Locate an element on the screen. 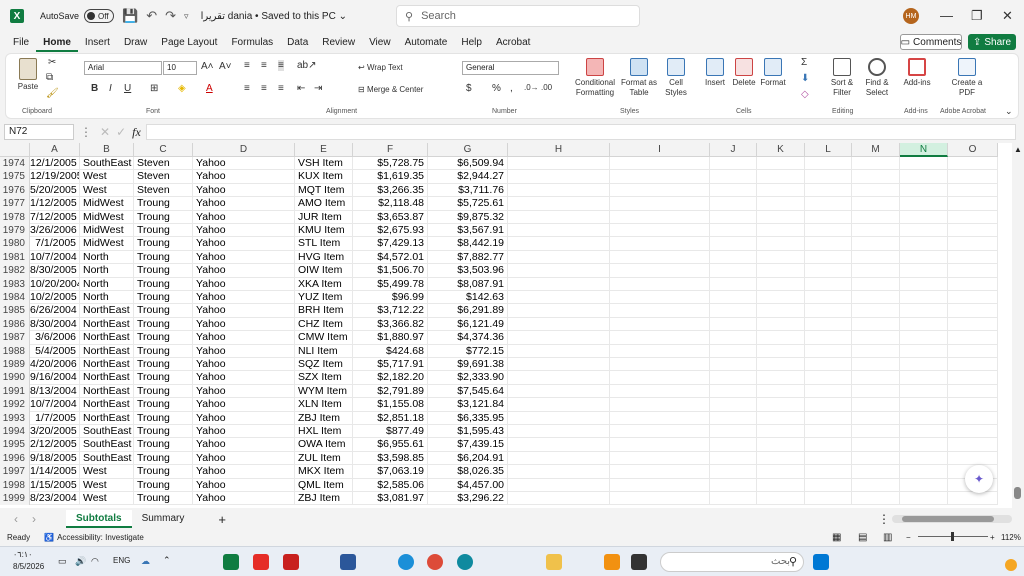 This screenshot has height=576, width=1024. add-sheet-icon: + is located at coordinates (222, 519).